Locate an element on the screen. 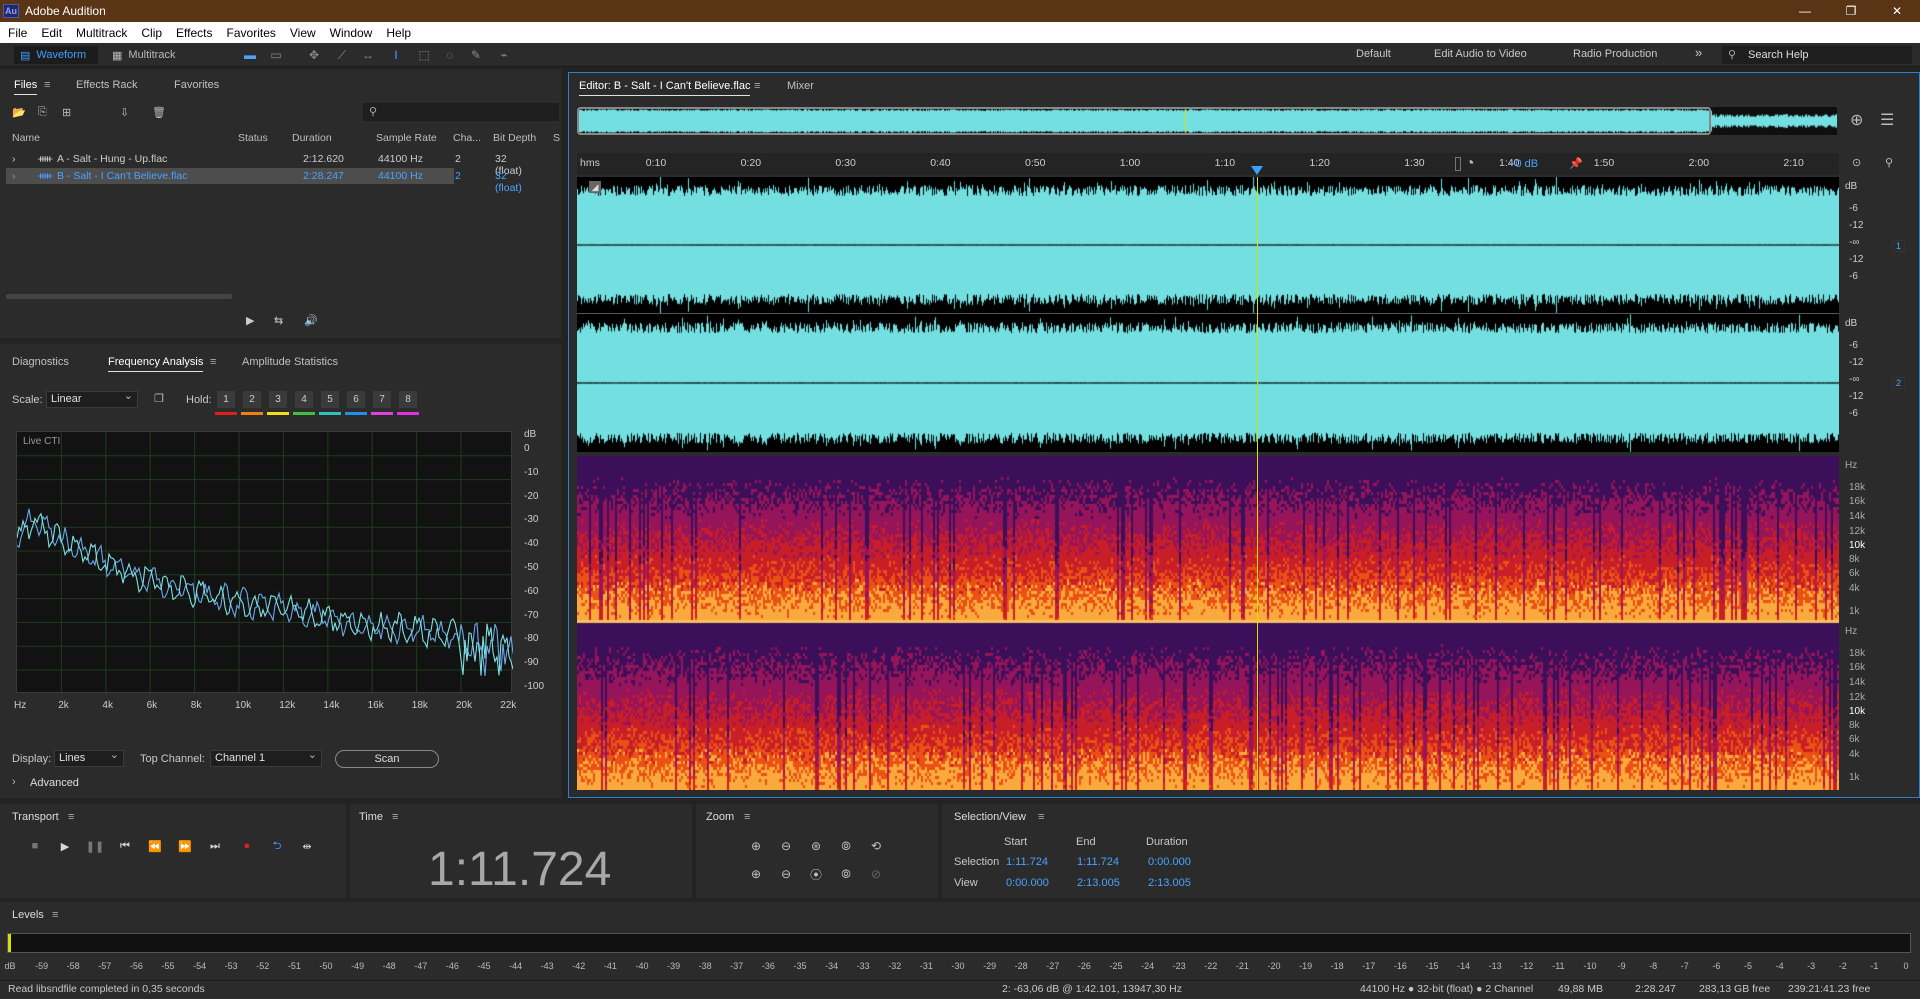 The height and width of the screenshot is (999, 1920). menu-file: File is located at coordinates (16, 33).